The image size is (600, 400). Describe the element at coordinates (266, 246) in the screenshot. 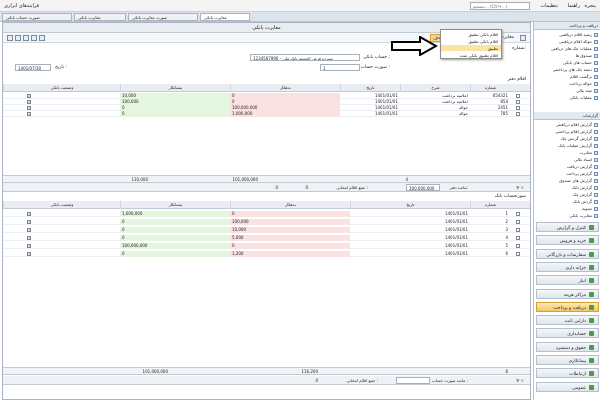

I see `table-row: 5 1401/01/01 0 100,000,000 ✓` at that location.